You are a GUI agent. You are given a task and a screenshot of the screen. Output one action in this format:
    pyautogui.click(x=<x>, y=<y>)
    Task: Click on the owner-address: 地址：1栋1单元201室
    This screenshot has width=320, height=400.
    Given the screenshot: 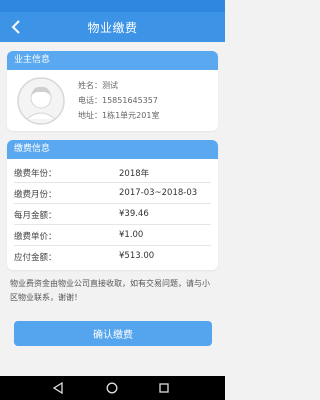 What is the action you would take?
    pyautogui.click(x=119, y=115)
    